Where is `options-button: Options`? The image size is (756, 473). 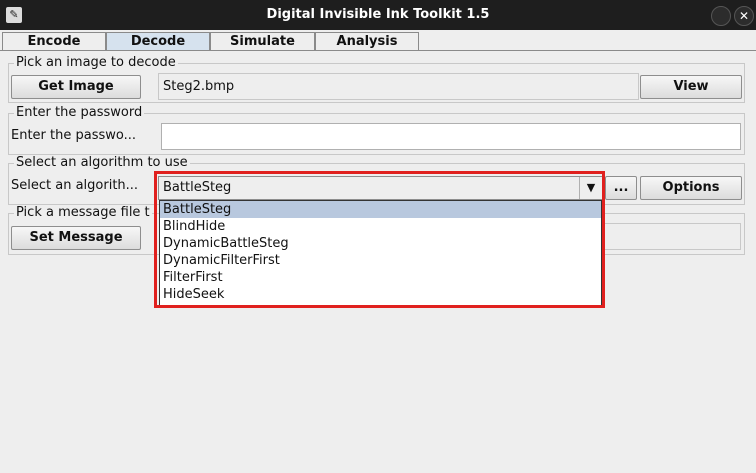 options-button: Options is located at coordinates (691, 188).